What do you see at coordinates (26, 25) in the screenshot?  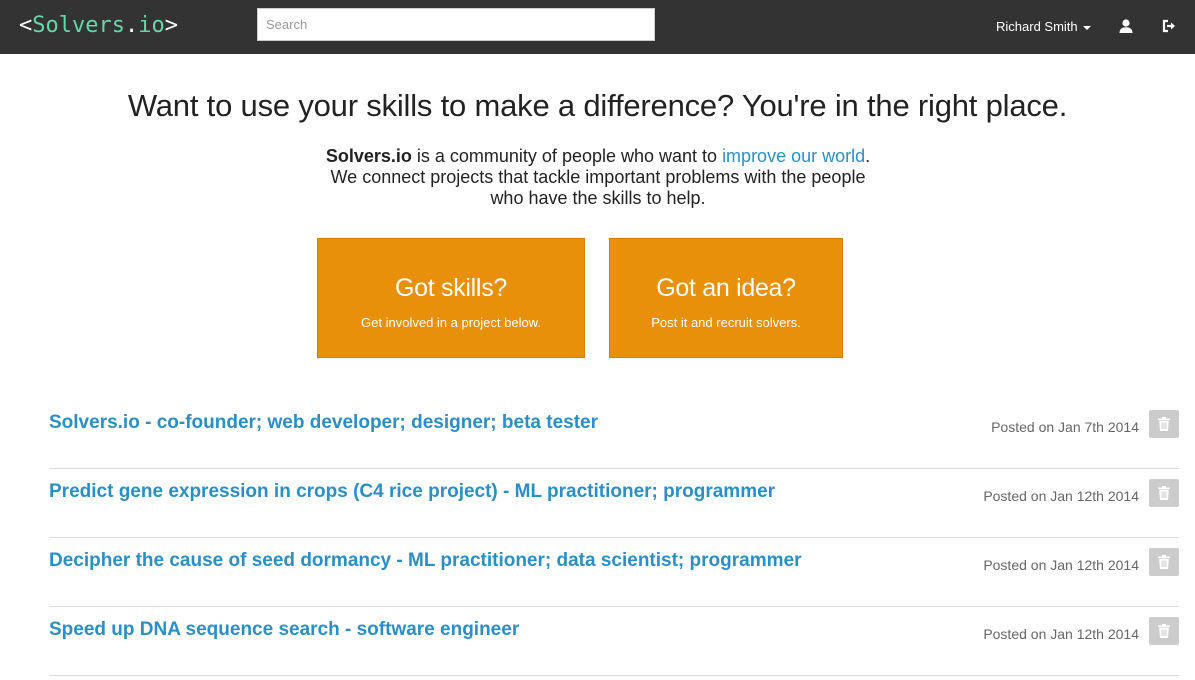 I see `brand-bracket-open: <` at bounding box center [26, 25].